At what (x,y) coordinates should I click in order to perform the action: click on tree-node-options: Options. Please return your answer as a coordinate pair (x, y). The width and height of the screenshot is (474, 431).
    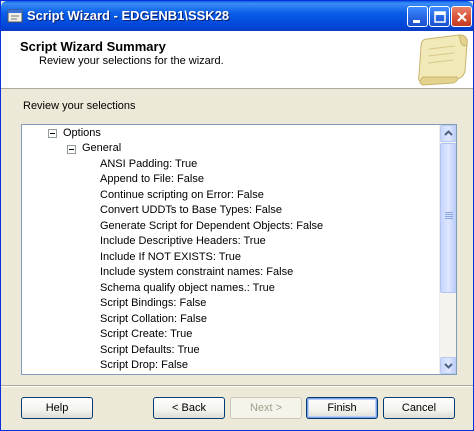
    Looking at the image, I should click on (82, 133).